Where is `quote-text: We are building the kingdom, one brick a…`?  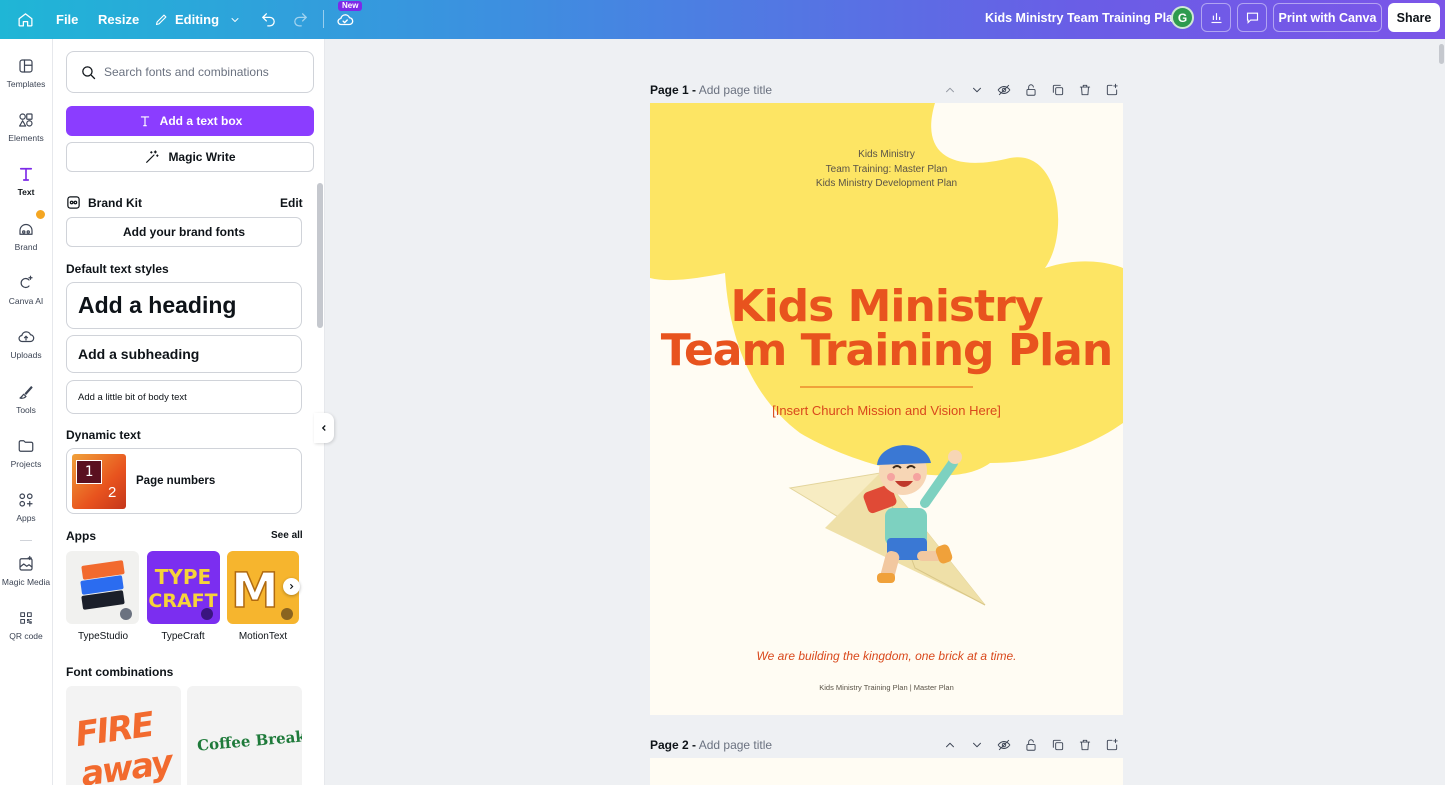
quote-text: We are building the kingdom, one brick a… is located at coordinates (886, 656).